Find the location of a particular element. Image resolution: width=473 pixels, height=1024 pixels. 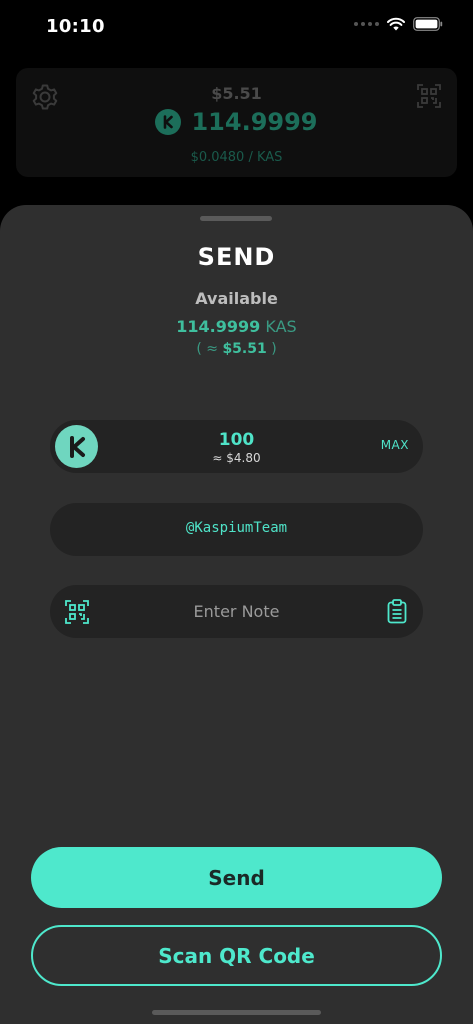

wifi-icon is located at coordinates (396, 24).